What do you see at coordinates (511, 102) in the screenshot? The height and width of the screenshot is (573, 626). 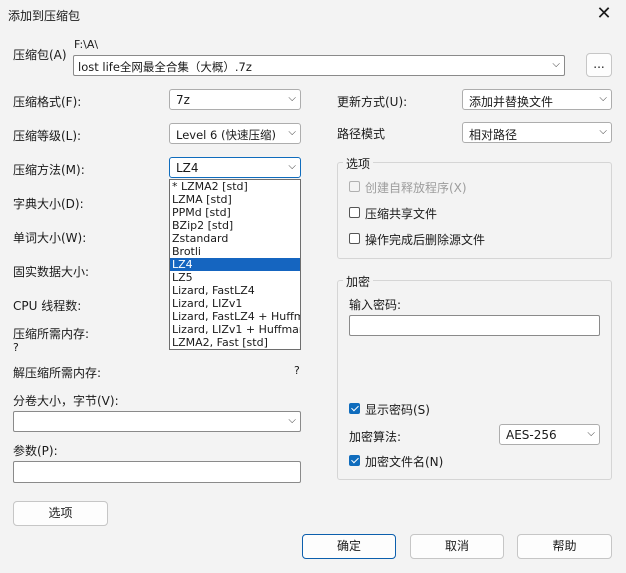 I see `update-value: 添加并替换文件` at bounding box center [511, 102].